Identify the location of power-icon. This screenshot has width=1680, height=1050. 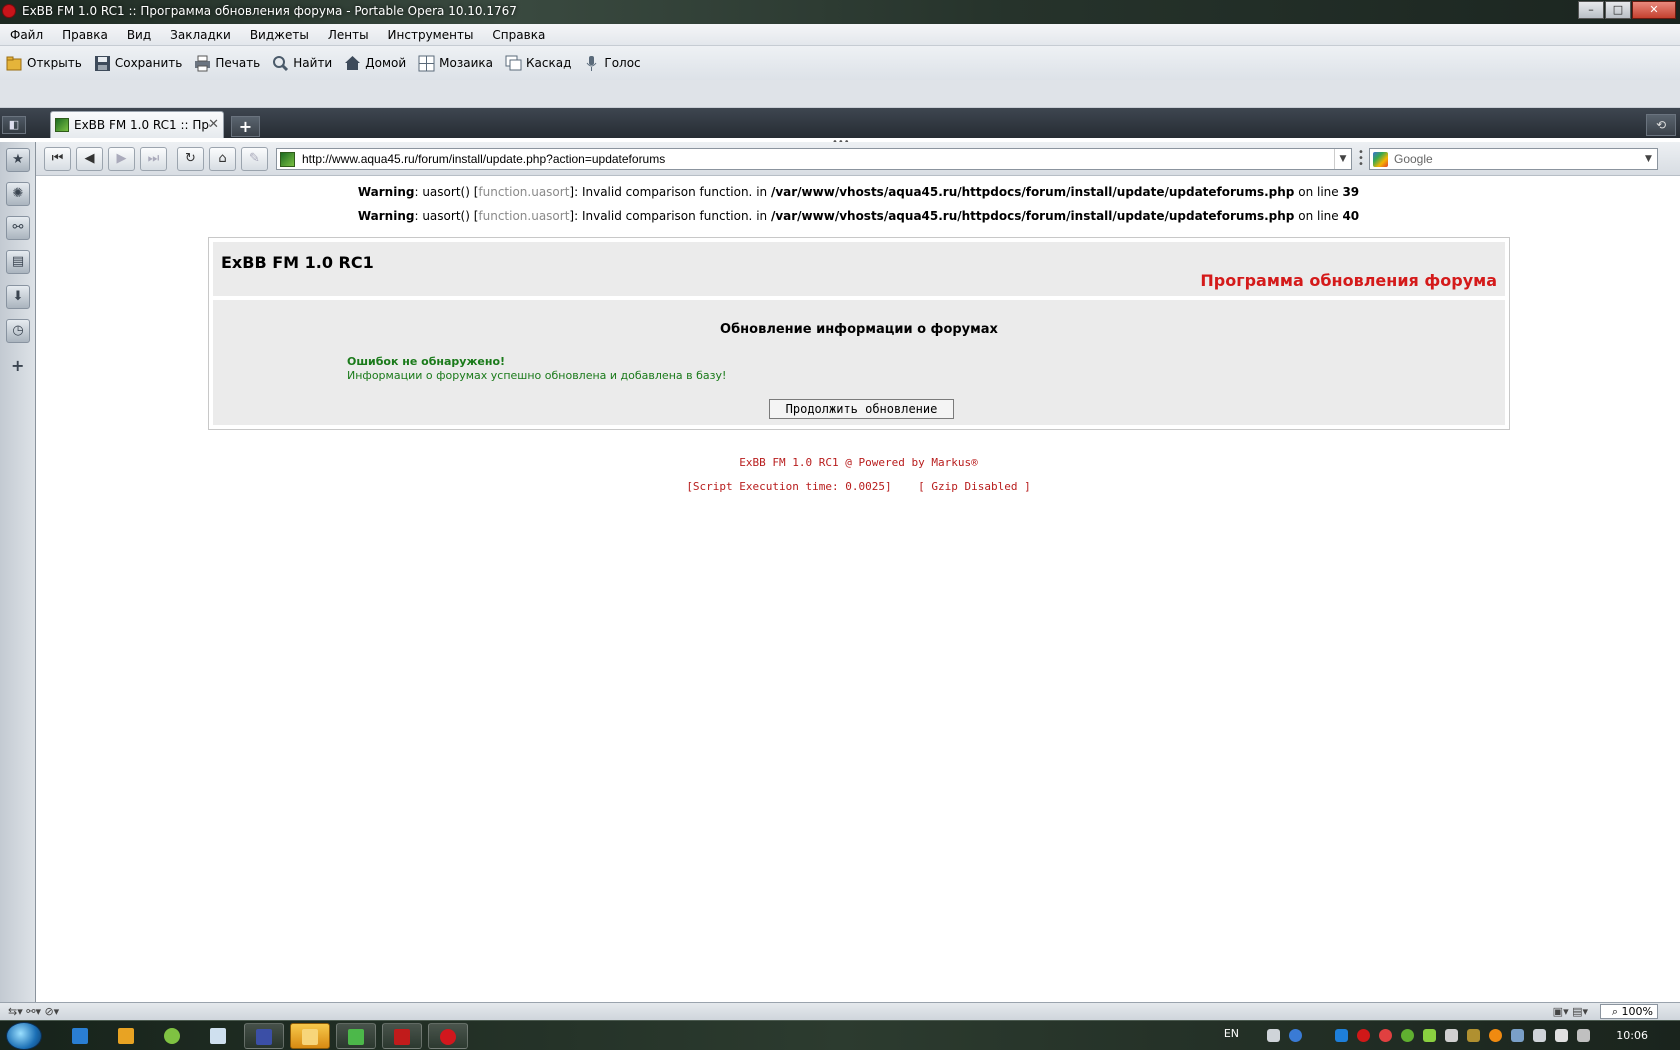
(1583, 1035).